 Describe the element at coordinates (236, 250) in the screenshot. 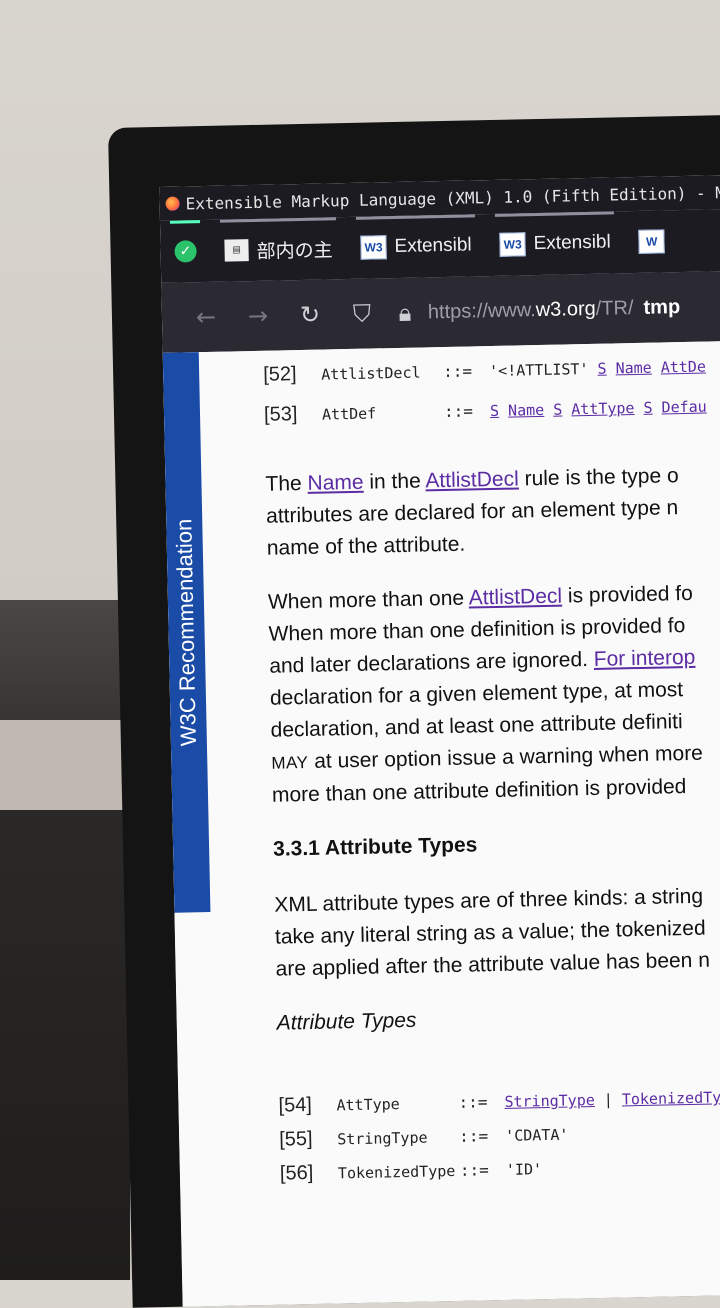

I see `jp-site-icon: ▤` at that location.